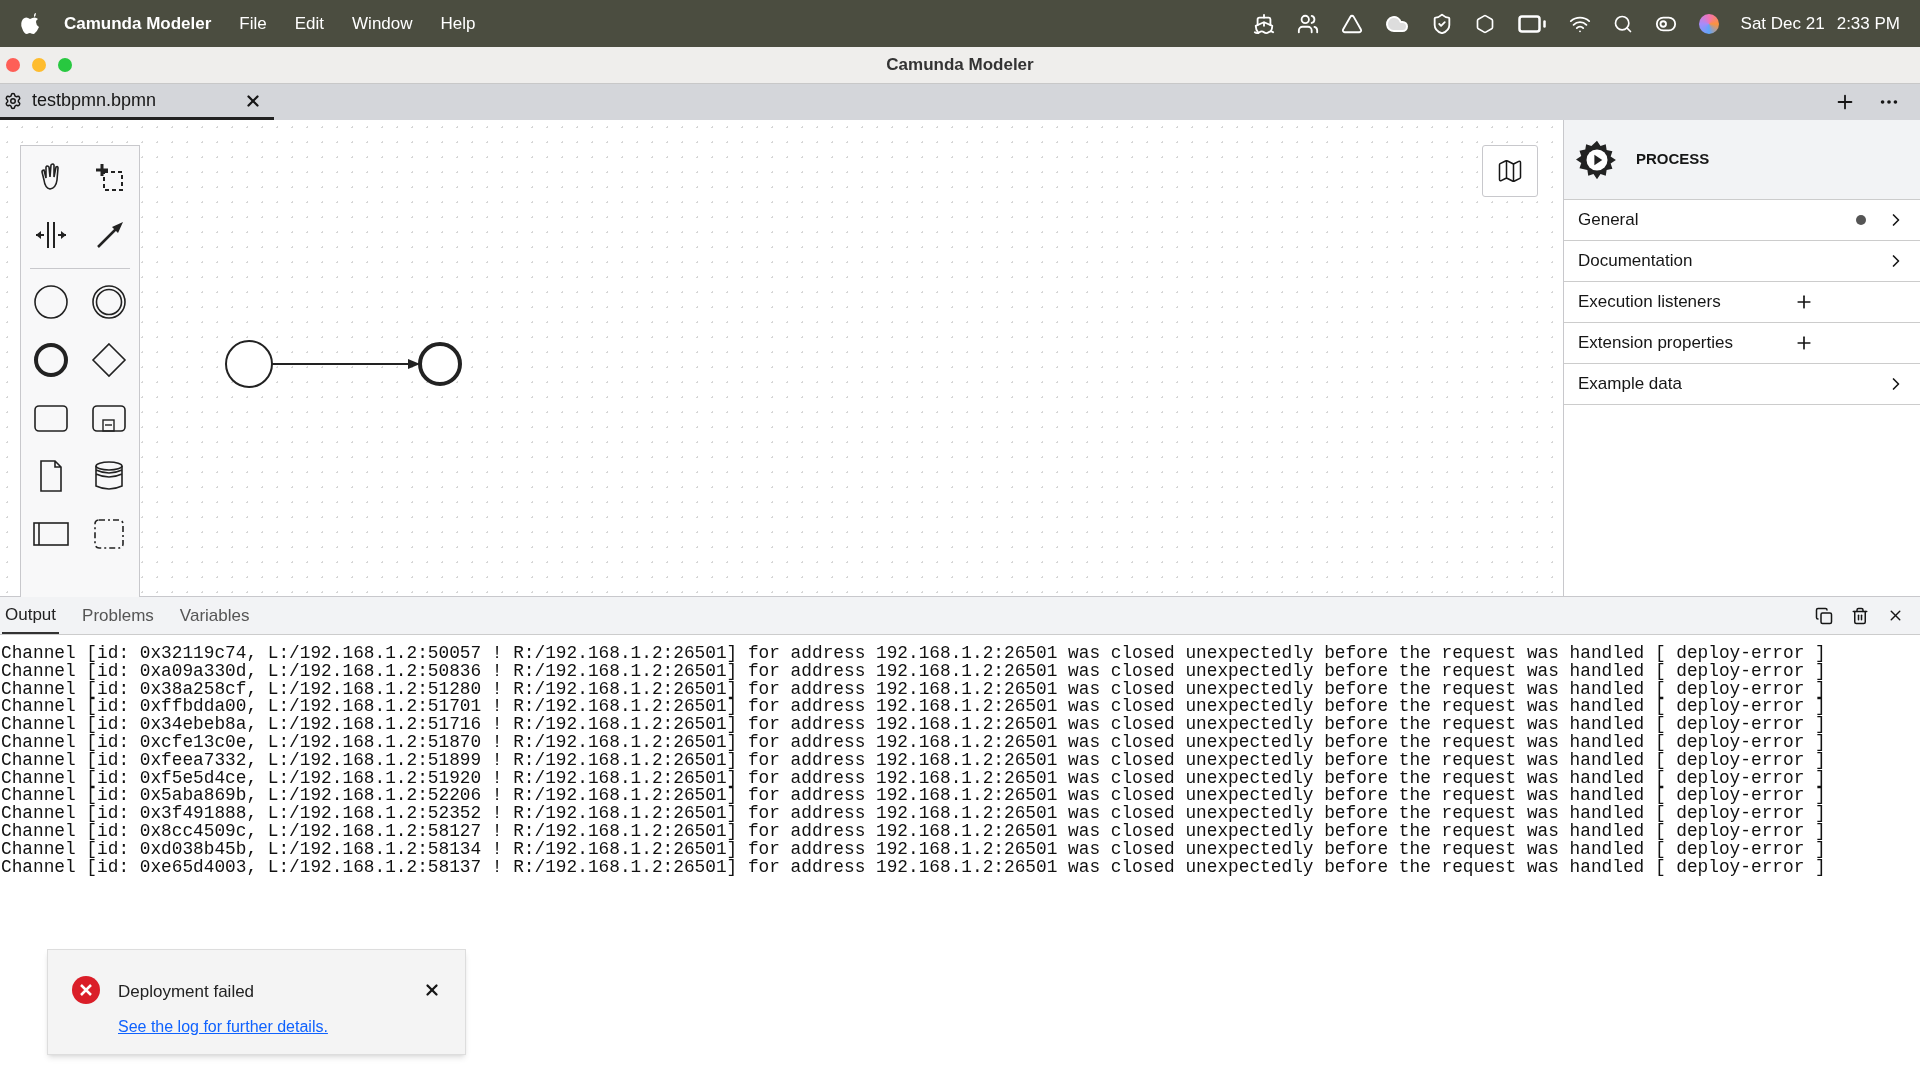 This screenshot has height=1077, width=1920. I want to click on intermediate-event-icon, so click(109, 302).